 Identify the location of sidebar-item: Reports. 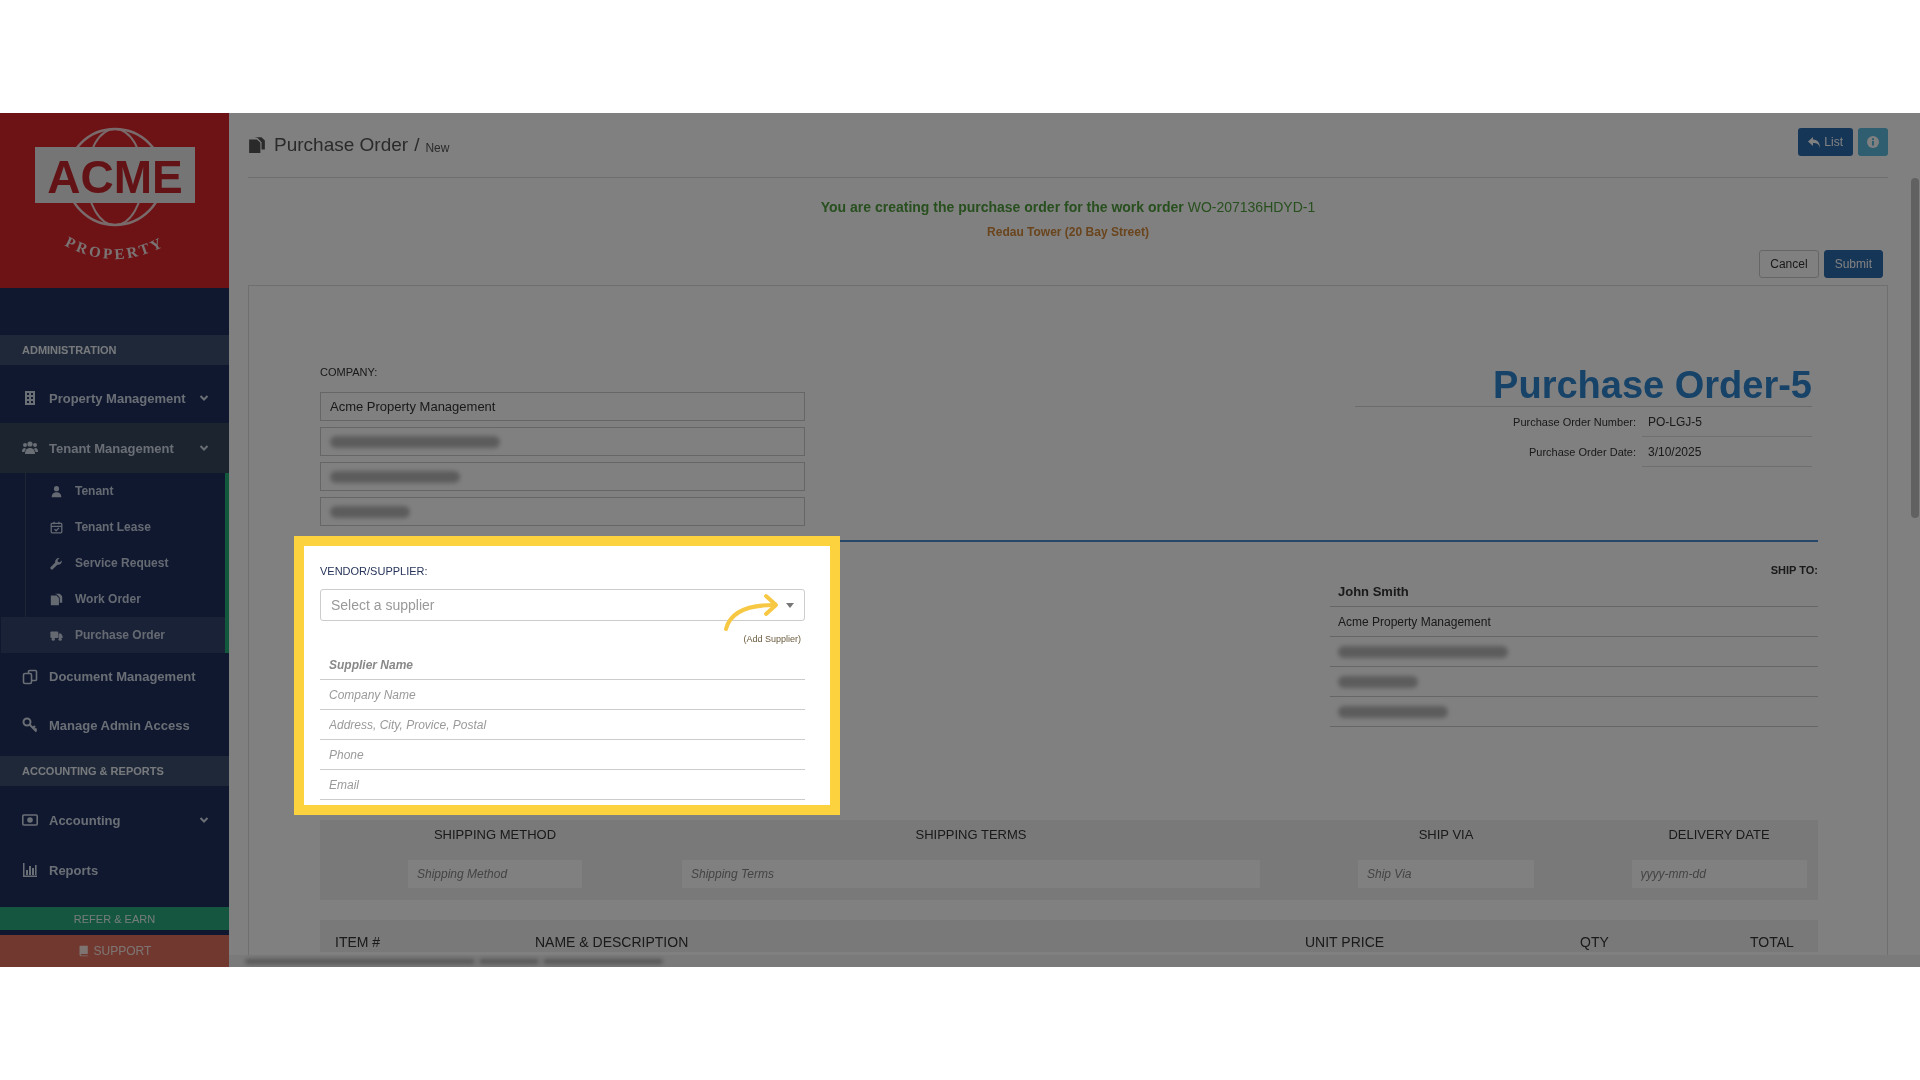
(114, 870).